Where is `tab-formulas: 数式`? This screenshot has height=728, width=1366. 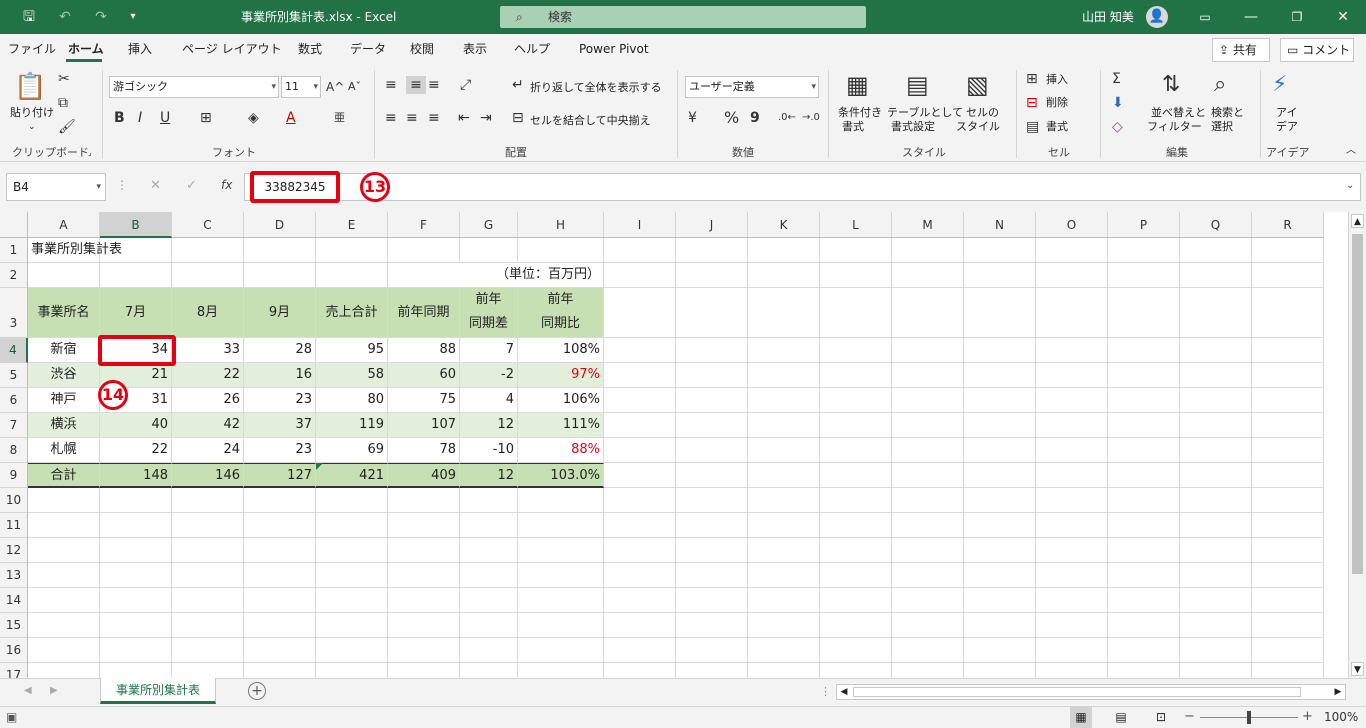 tab-formulas: 数式 is located at coordinates (310, 49).